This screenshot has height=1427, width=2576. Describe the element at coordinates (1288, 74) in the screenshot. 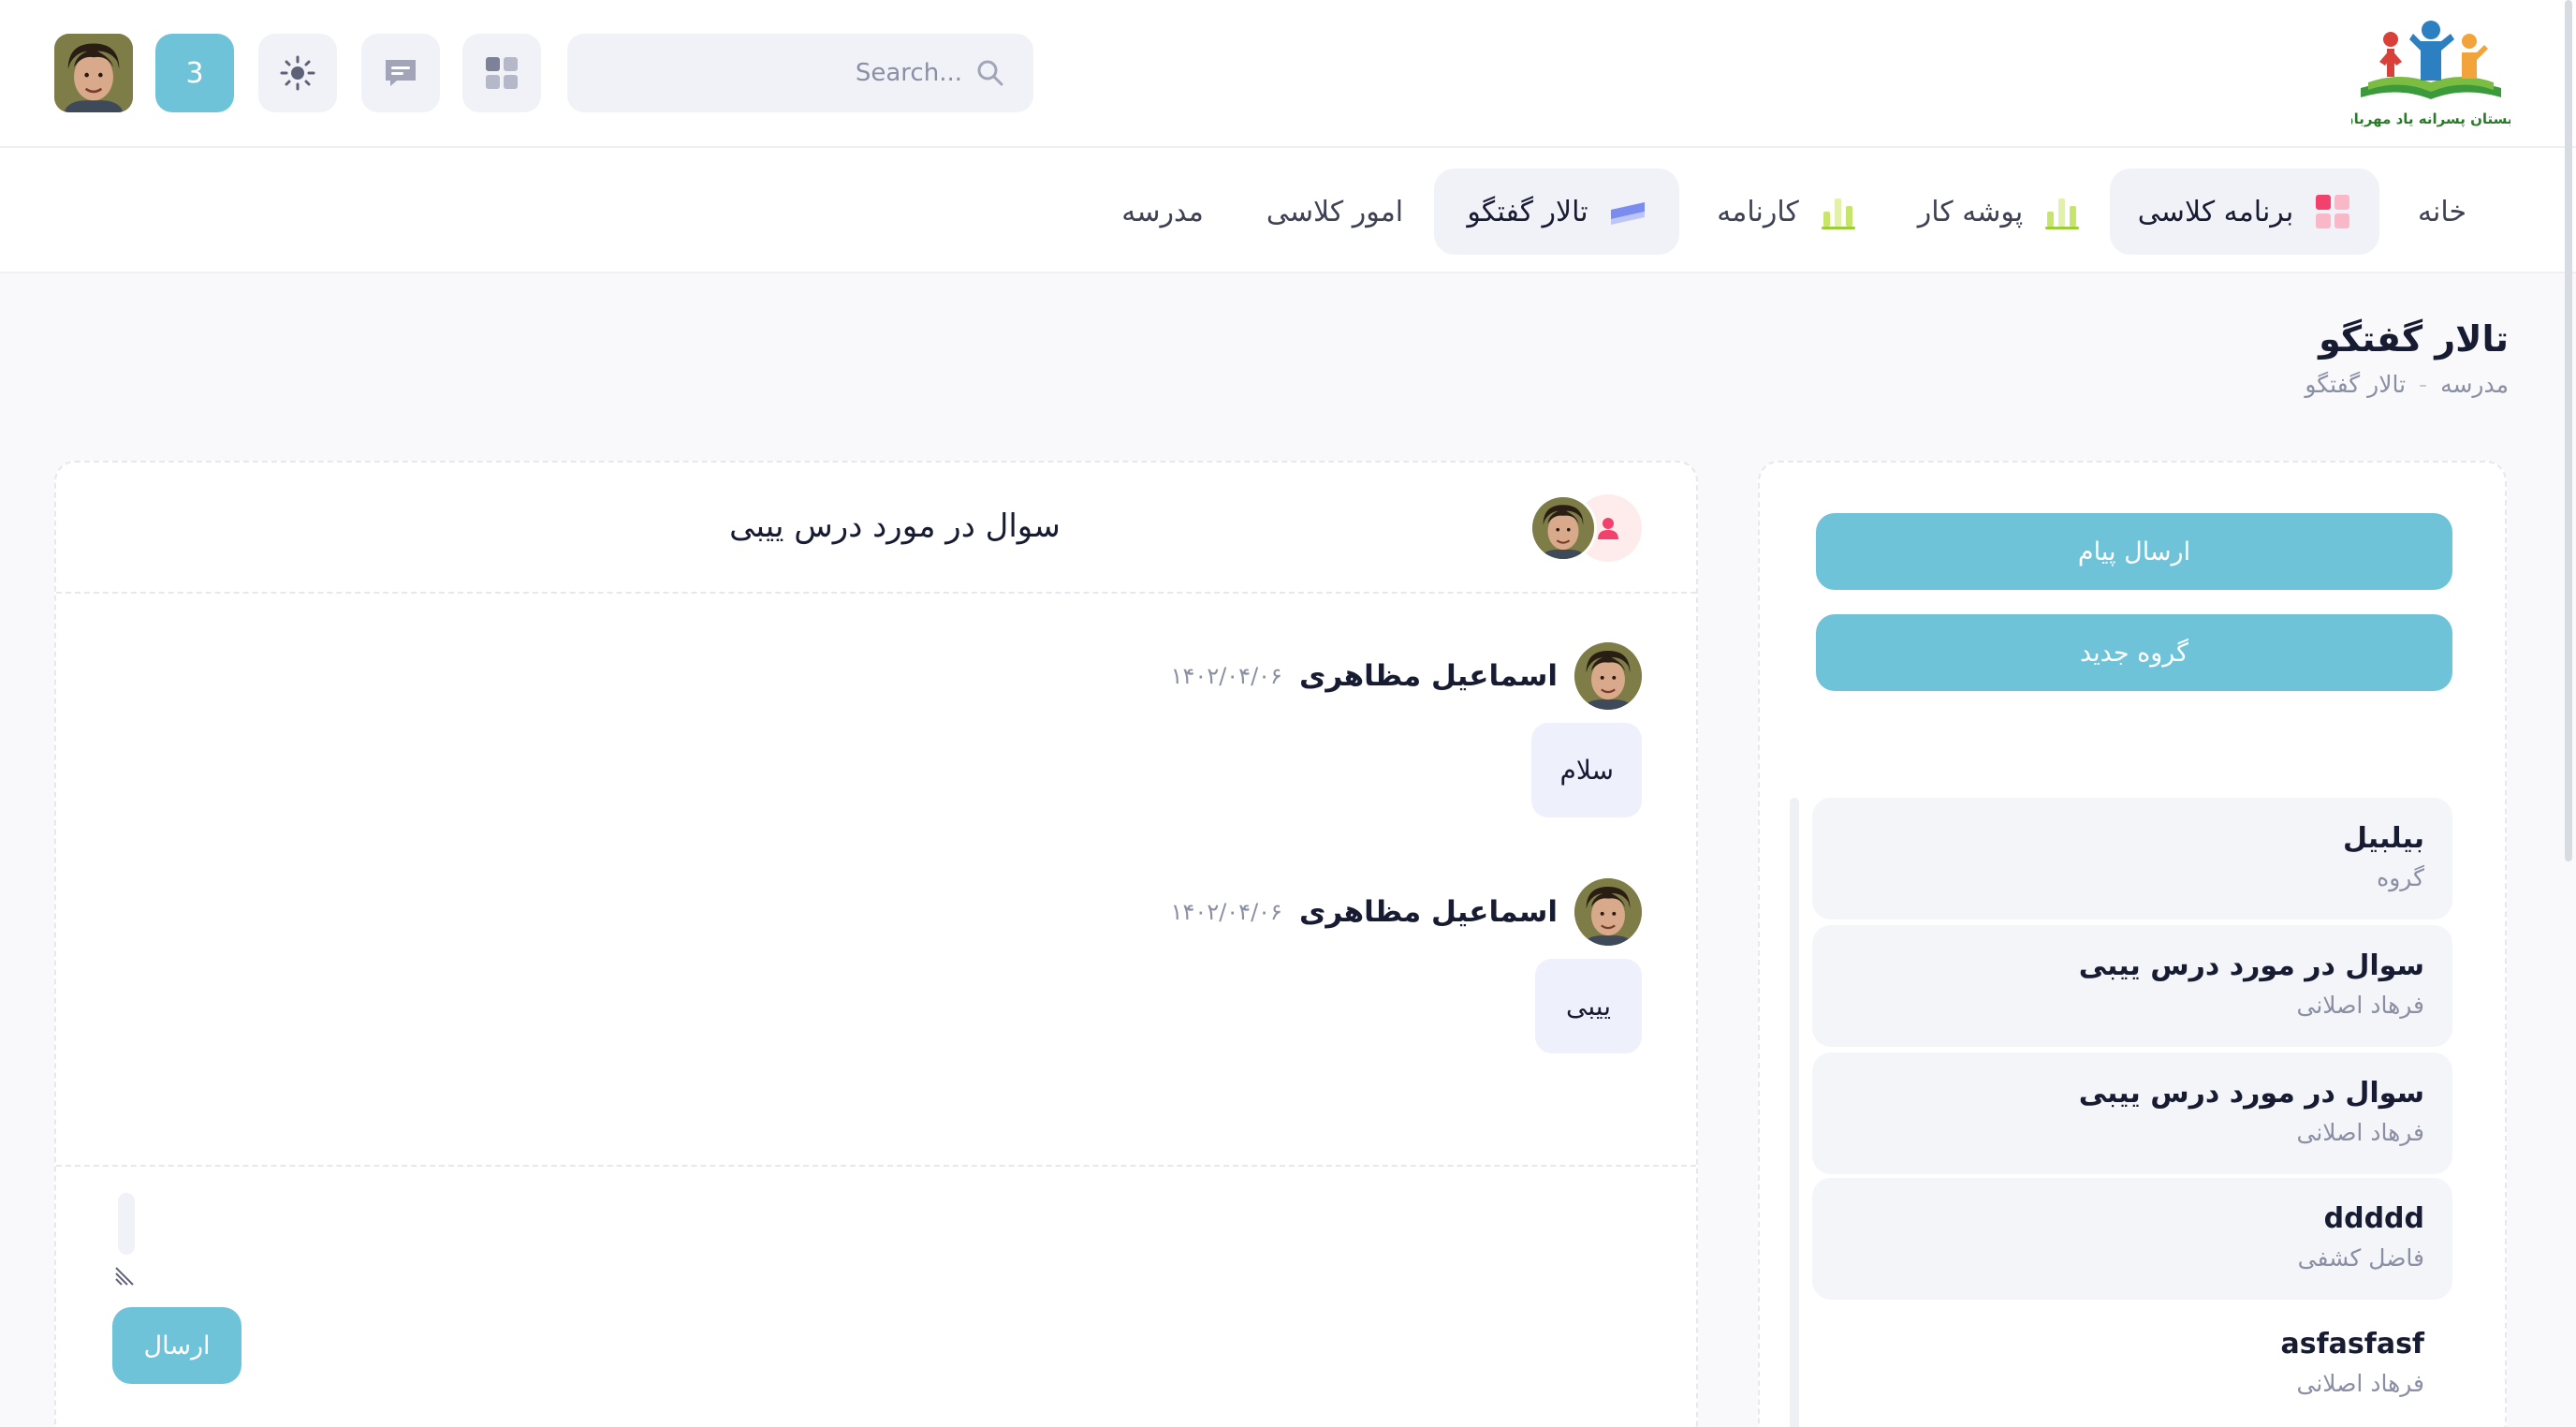

I see `top-header: 3 Search... ستان پسرانه یاد مهربا` at that location.